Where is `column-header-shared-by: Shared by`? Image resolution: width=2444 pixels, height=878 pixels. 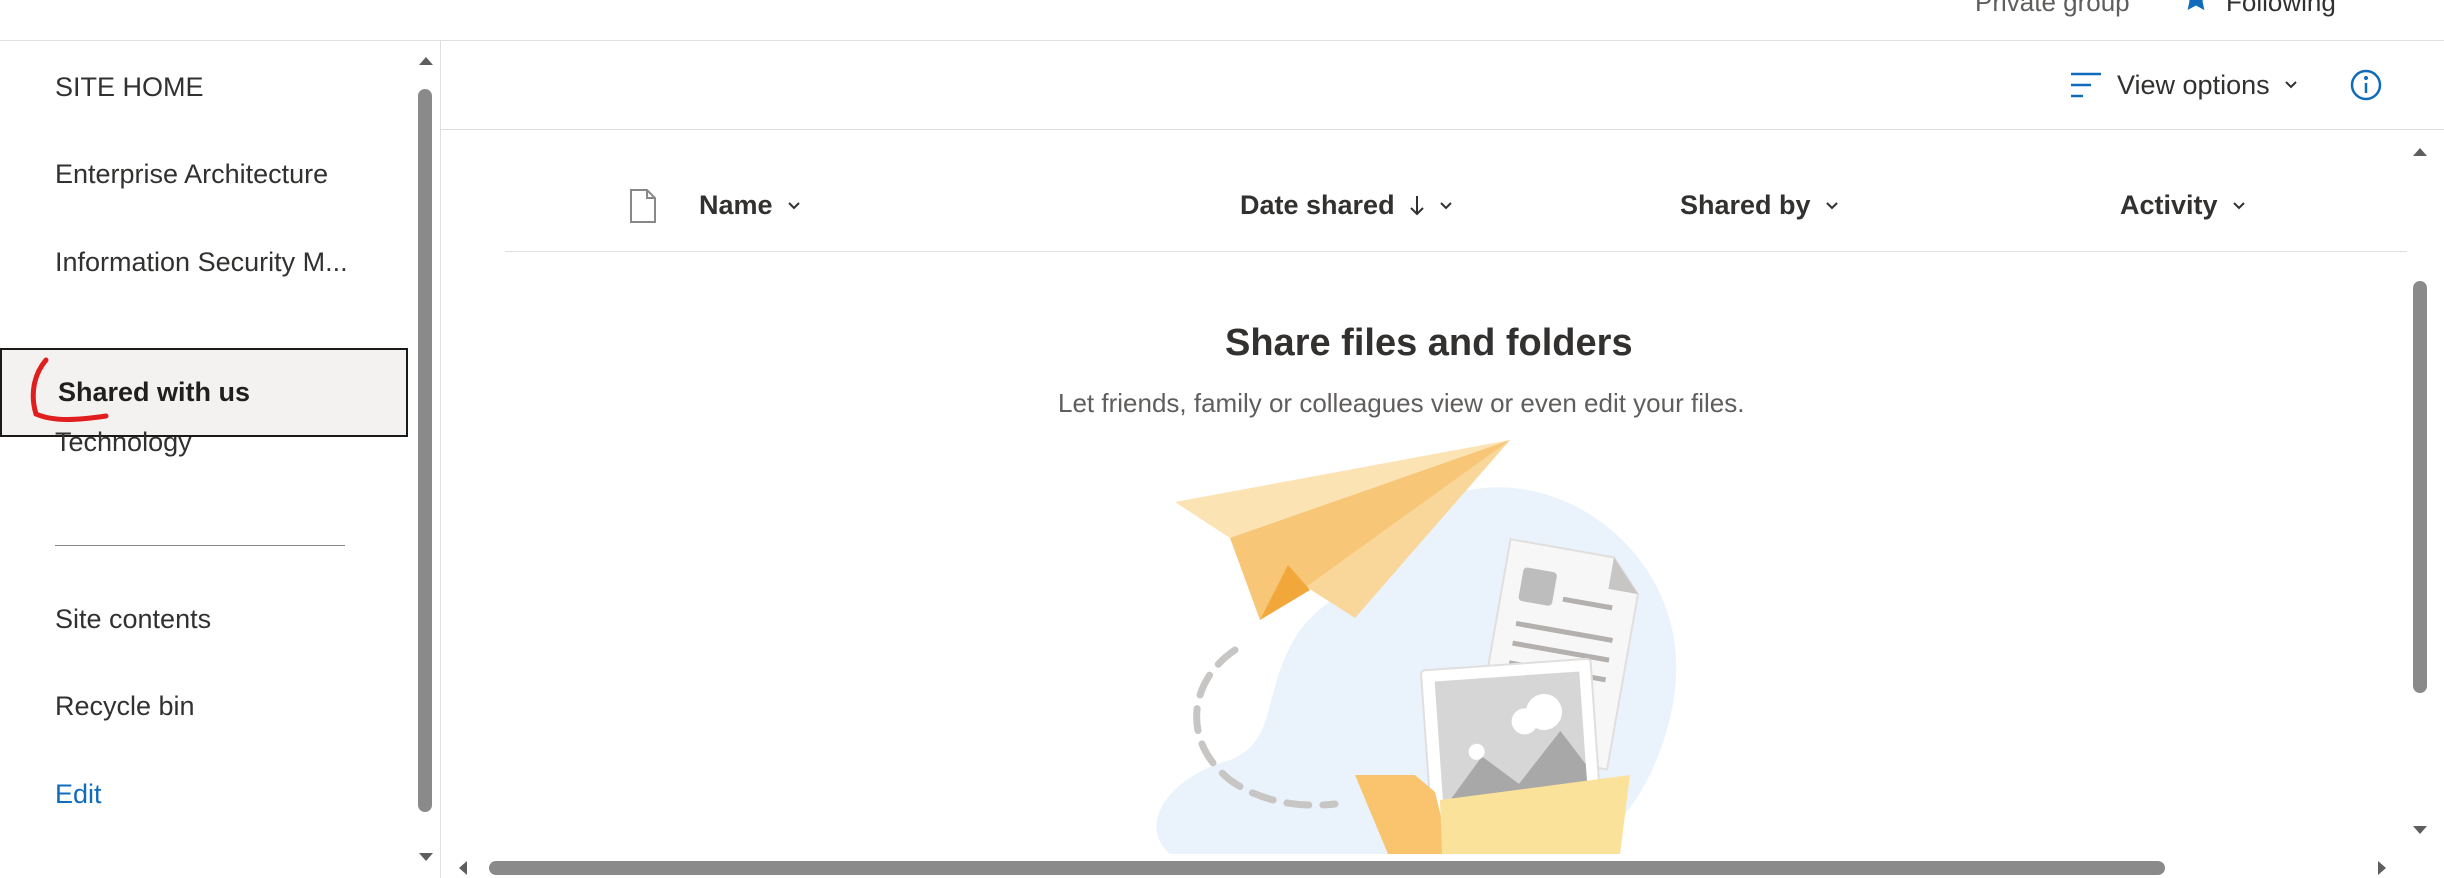
column-header-shared-by: Shared by is located at coordinates (1759, 205).